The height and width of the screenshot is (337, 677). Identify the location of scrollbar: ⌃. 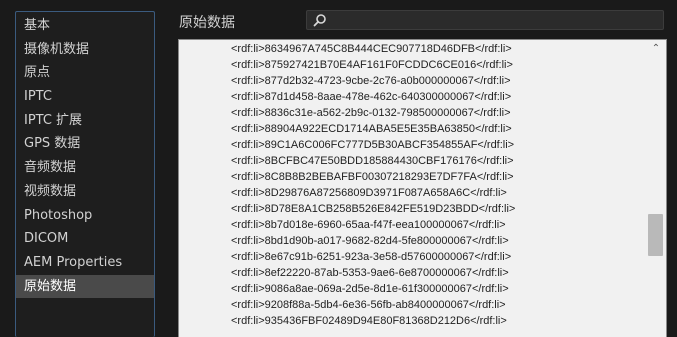
(656, 188).